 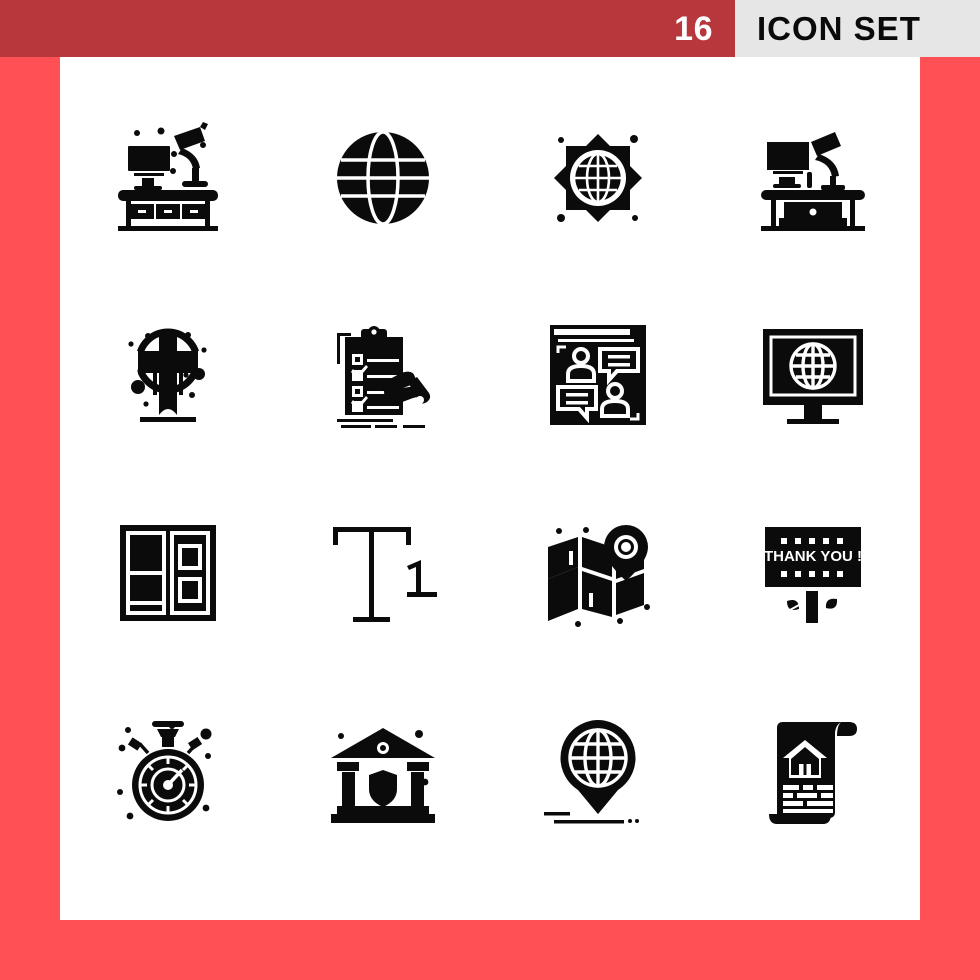 What do you see at coordinates (382, 776) in the screenshot?
I see `bank-shield-icon` at bounding box center [382, 776].